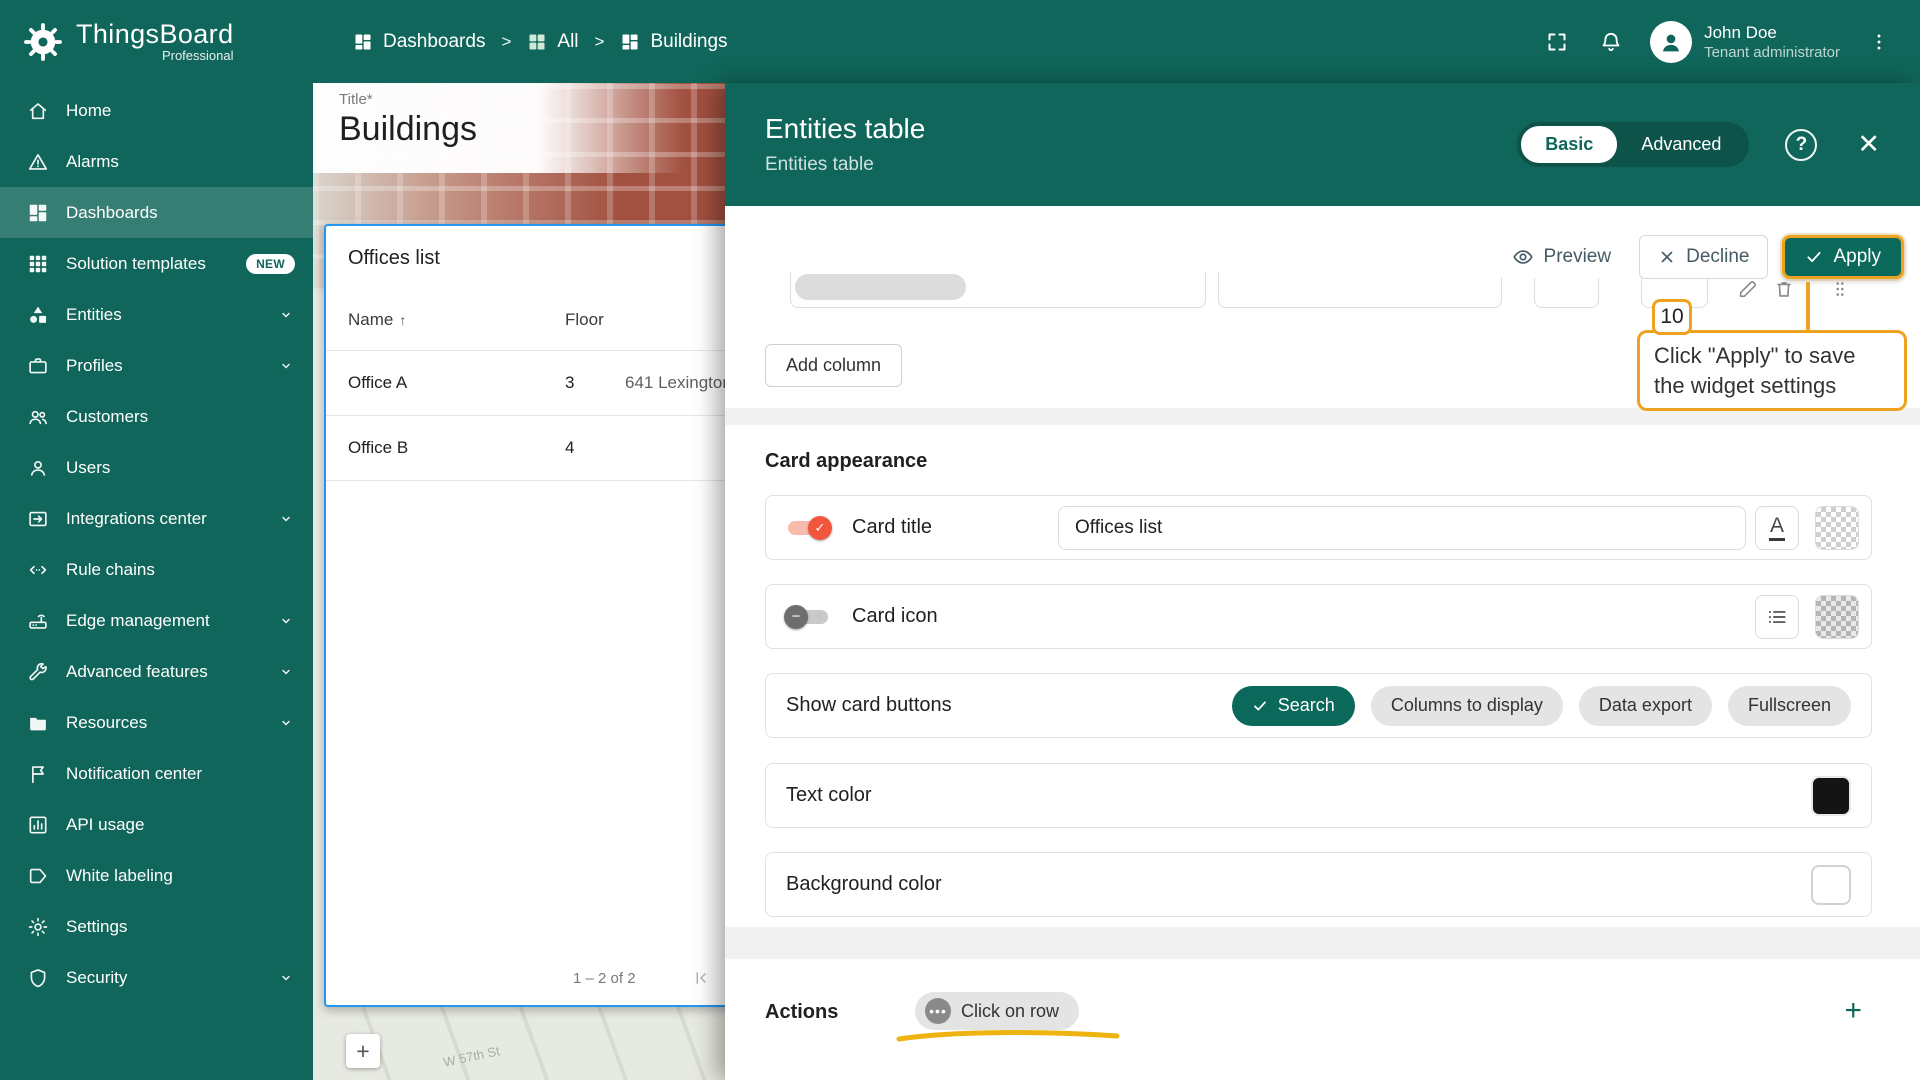 Image resolution: width=1920 pixels, height=1080 pixels. I want to click on sidebar-item-integrations-center: Integrations center, so click(156, 518).